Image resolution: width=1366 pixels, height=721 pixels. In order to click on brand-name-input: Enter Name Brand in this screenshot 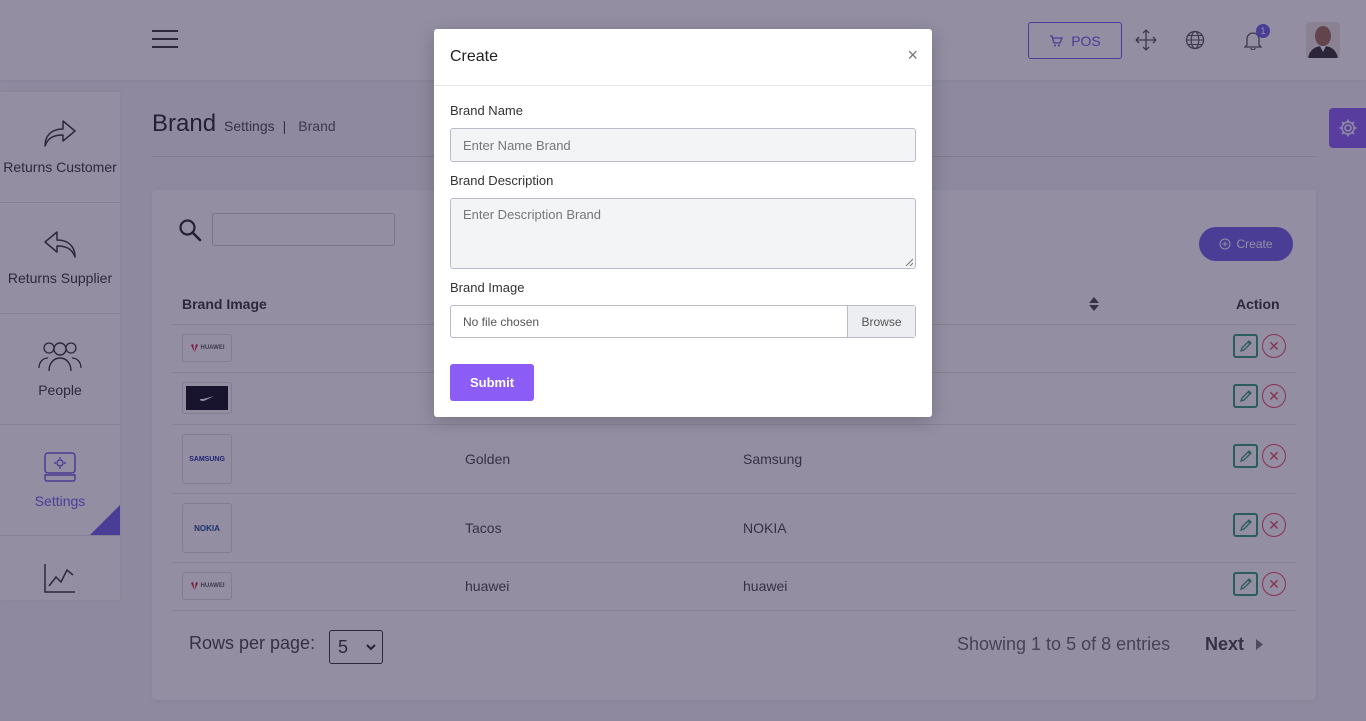, I will do `click(683, 145)`.